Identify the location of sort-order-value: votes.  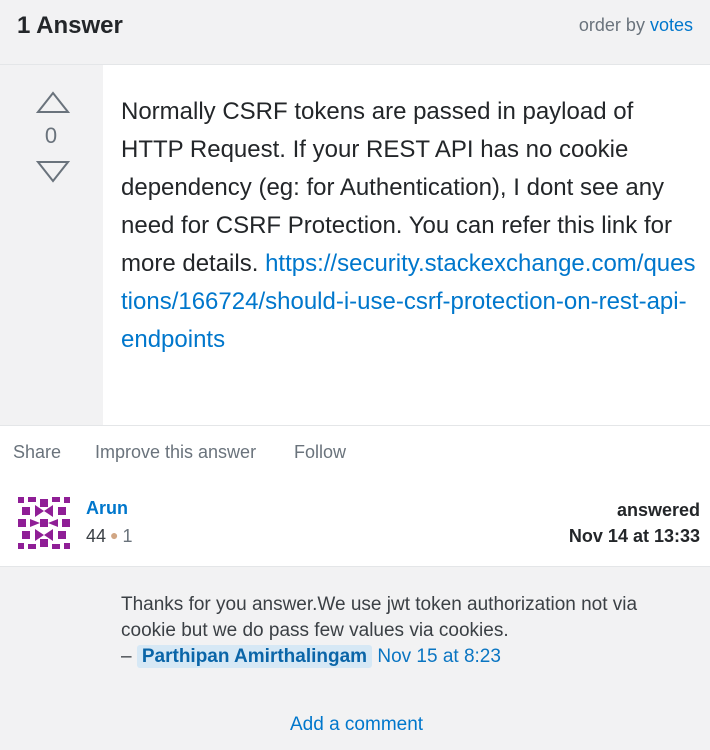
(671, 25).